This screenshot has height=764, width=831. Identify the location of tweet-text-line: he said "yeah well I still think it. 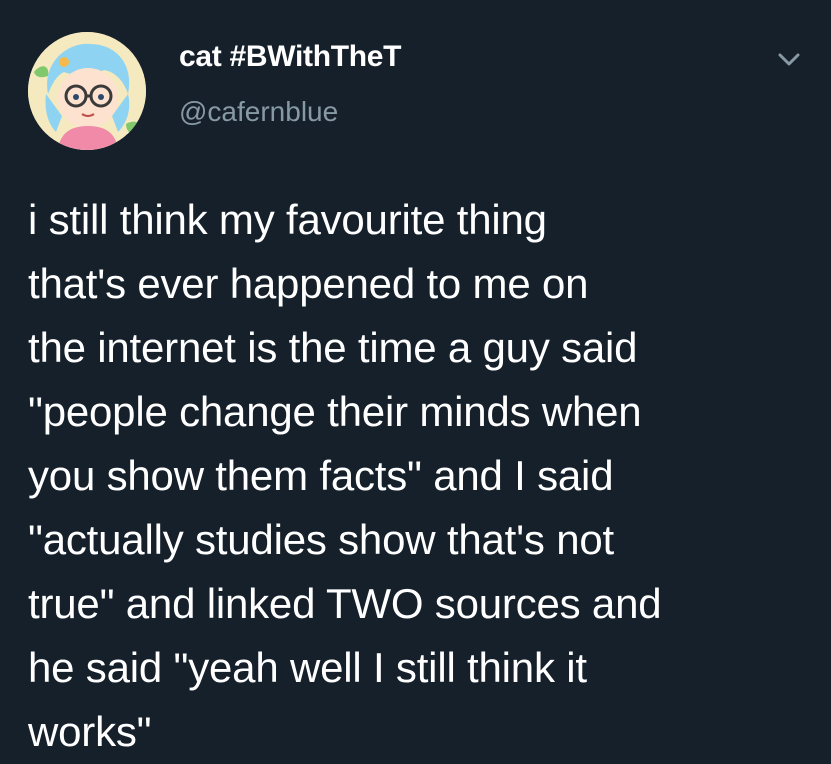
(307, 667).